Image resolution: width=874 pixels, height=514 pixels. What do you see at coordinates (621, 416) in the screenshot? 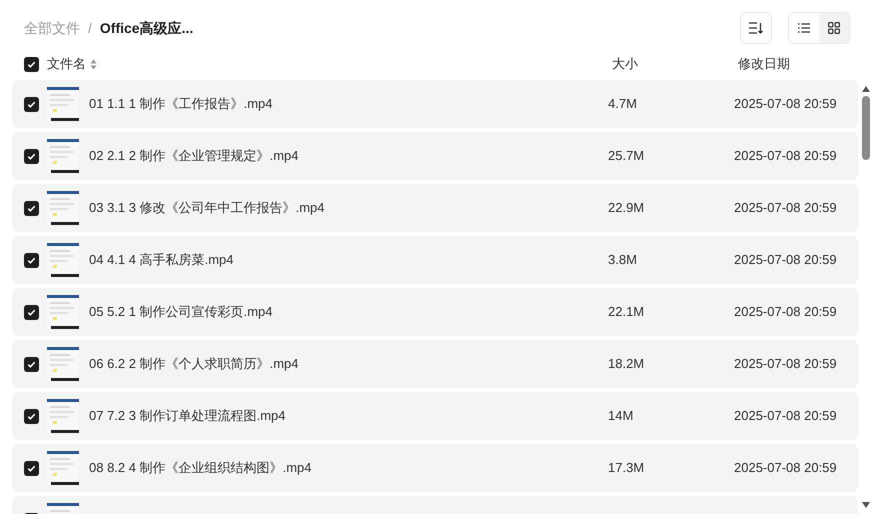
I see `file-size: 14M` at bounding box center [621, 416].